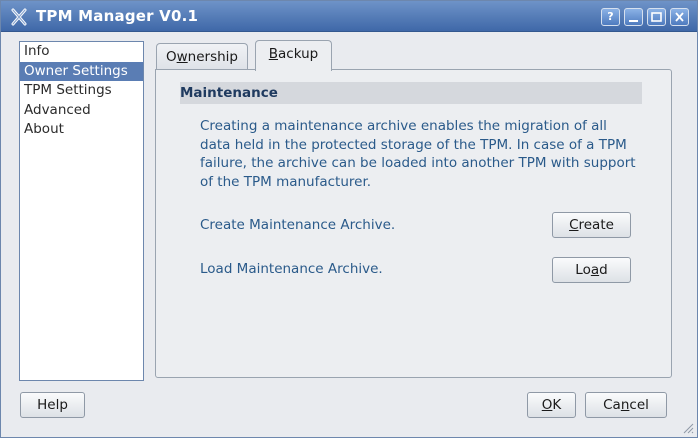 The width and height of the screenshot is (698, 438). Describe the element at coordinates (291, 269) in the screenshot. I see `load-archive-label: Load Maintenance Archive.` at that location.